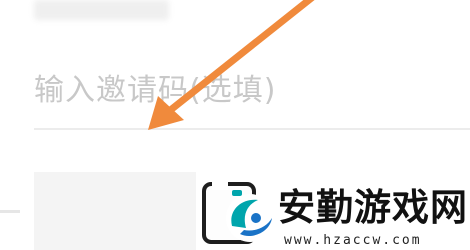 The image size is (470, 250). Describe the element at coordinates (250, 218) in the screenshot. I see `site-logo-icon` at that location.